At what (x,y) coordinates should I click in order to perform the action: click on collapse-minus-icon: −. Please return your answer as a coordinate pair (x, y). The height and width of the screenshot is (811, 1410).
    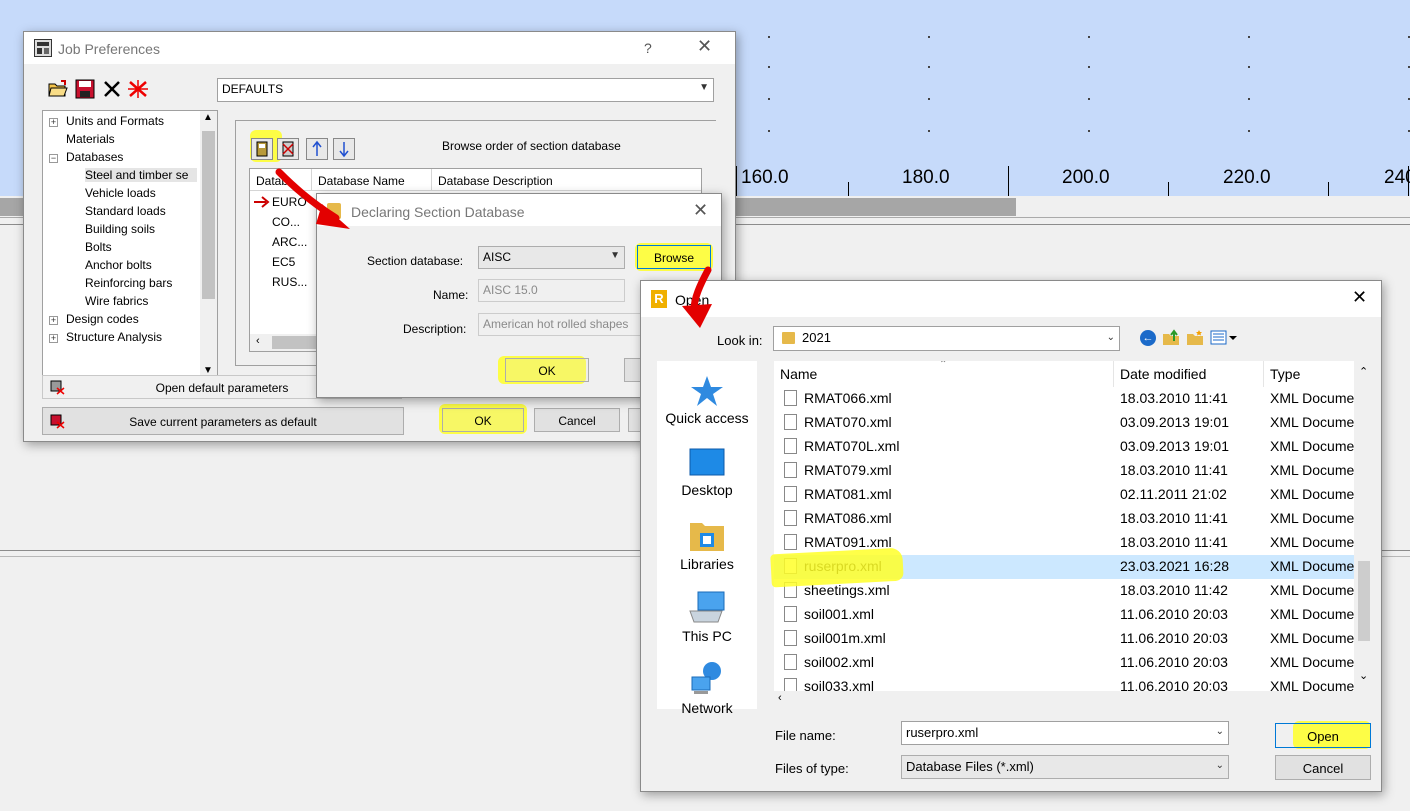
    Looking at the image, I should click on (53, 158).